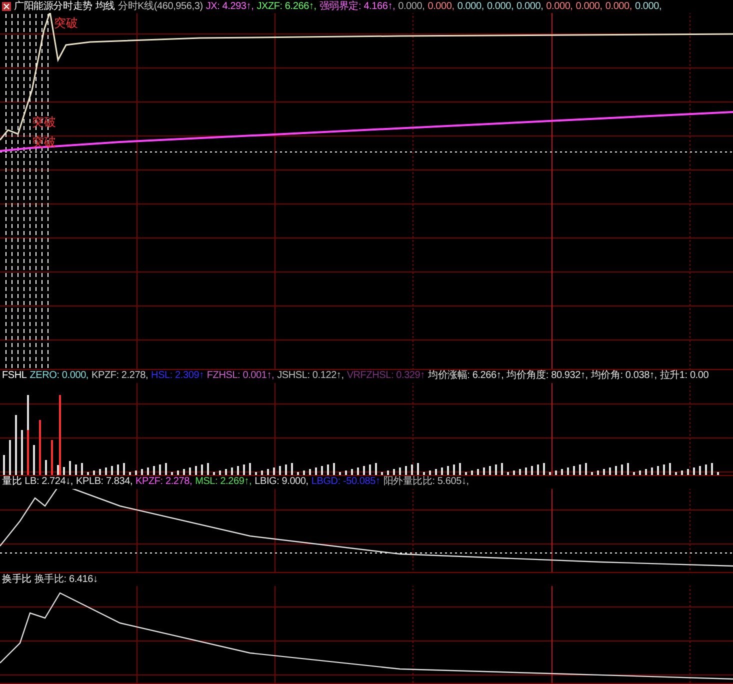  What do you see at coordinates (53, 6) in the screenshot?
I see `panel-title: 广阳能源分时走势` at bounding box center [53, 6].